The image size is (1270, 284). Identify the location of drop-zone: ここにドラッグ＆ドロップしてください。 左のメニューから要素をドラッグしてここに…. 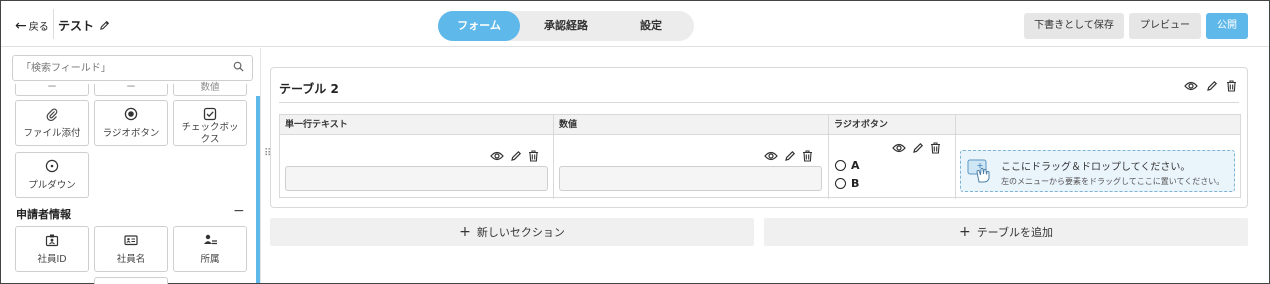
(1097, 171).